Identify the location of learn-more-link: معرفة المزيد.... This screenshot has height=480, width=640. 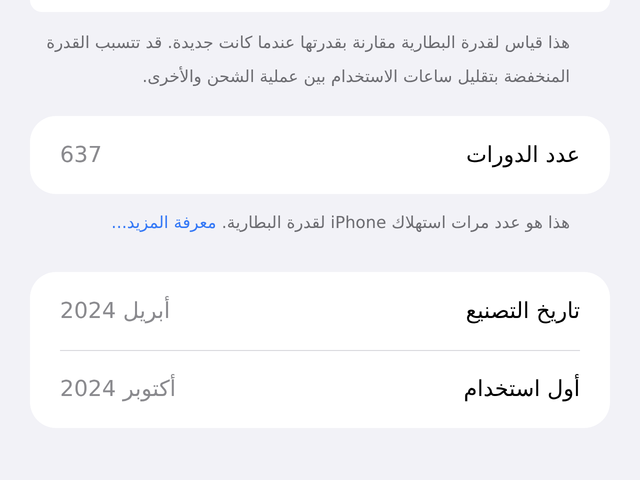
(163, 222).